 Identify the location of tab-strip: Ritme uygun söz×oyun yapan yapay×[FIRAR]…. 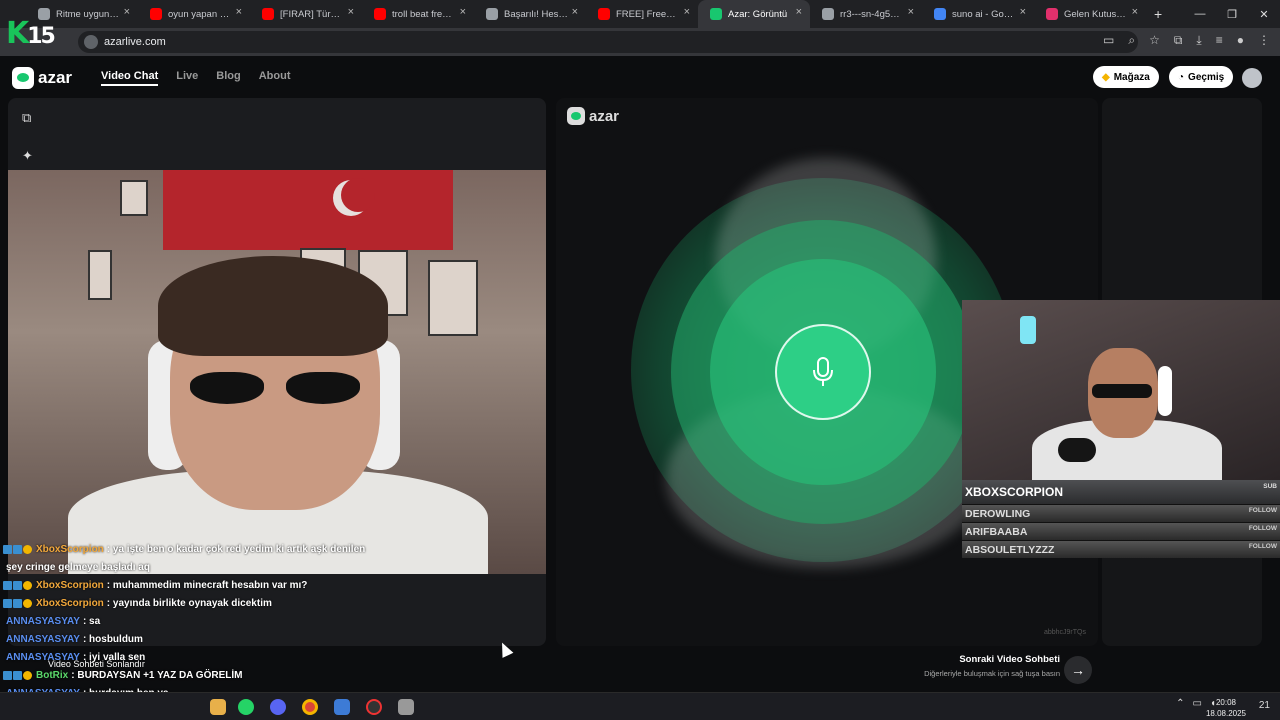
(586, 14).